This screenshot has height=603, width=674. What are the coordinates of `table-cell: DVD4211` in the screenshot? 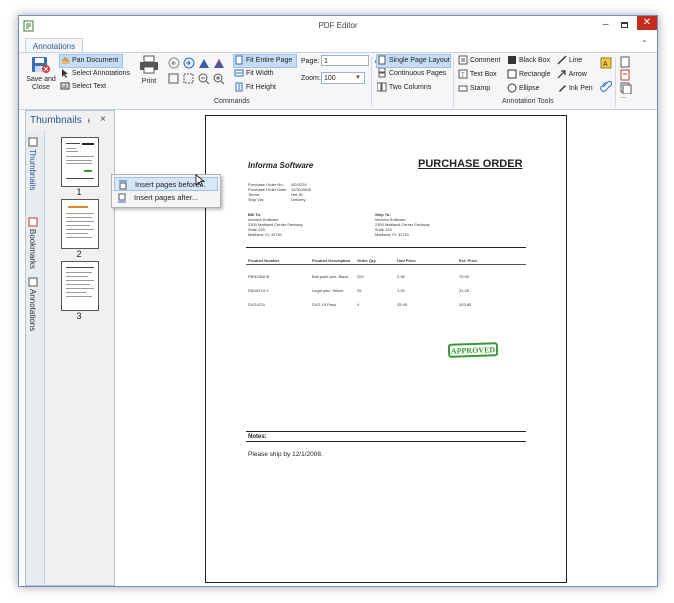 It's located at (257, 304).